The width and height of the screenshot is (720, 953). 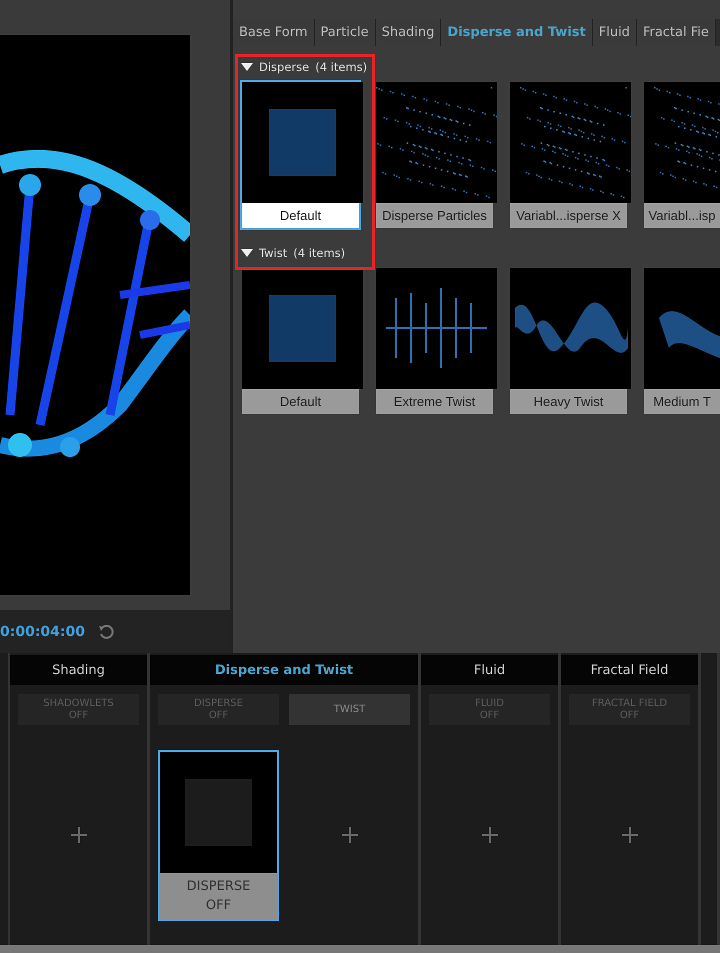 I want to click on preset-thumbnail: Extreme Twist, so click(x=434, y=341).